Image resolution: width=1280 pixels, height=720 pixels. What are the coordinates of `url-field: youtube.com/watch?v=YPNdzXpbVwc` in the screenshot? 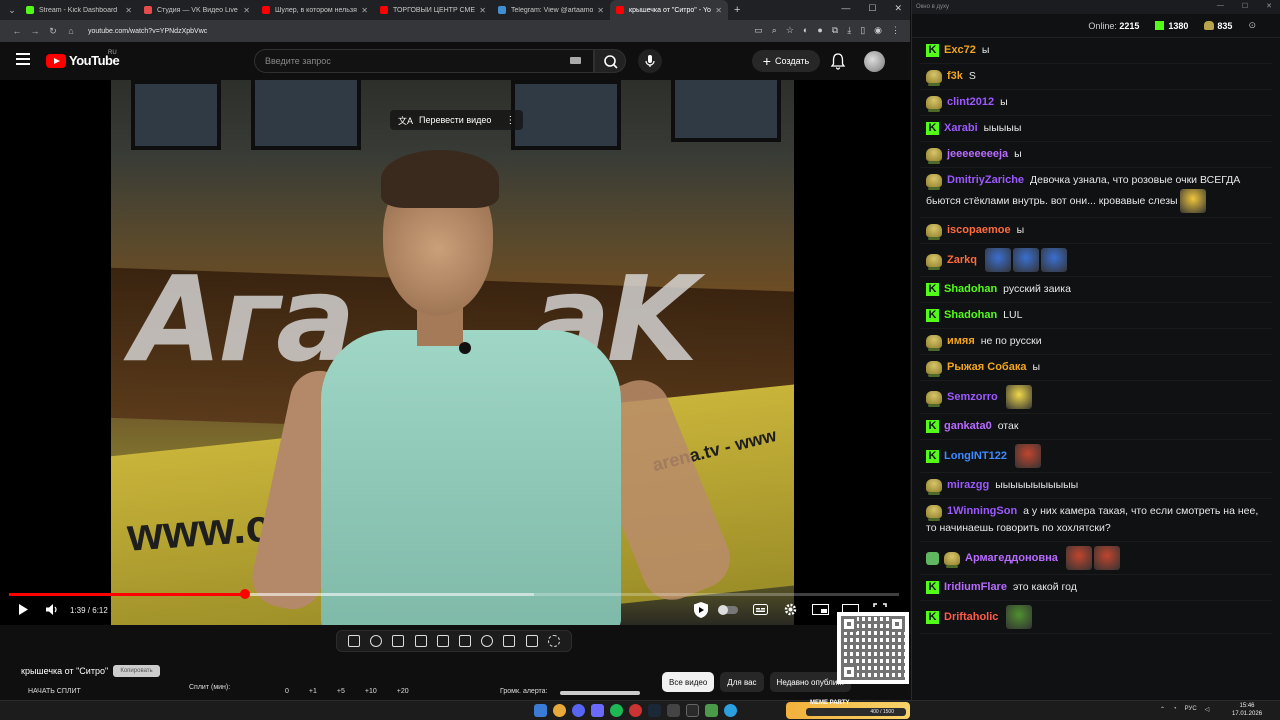 It's located at (147, 31).